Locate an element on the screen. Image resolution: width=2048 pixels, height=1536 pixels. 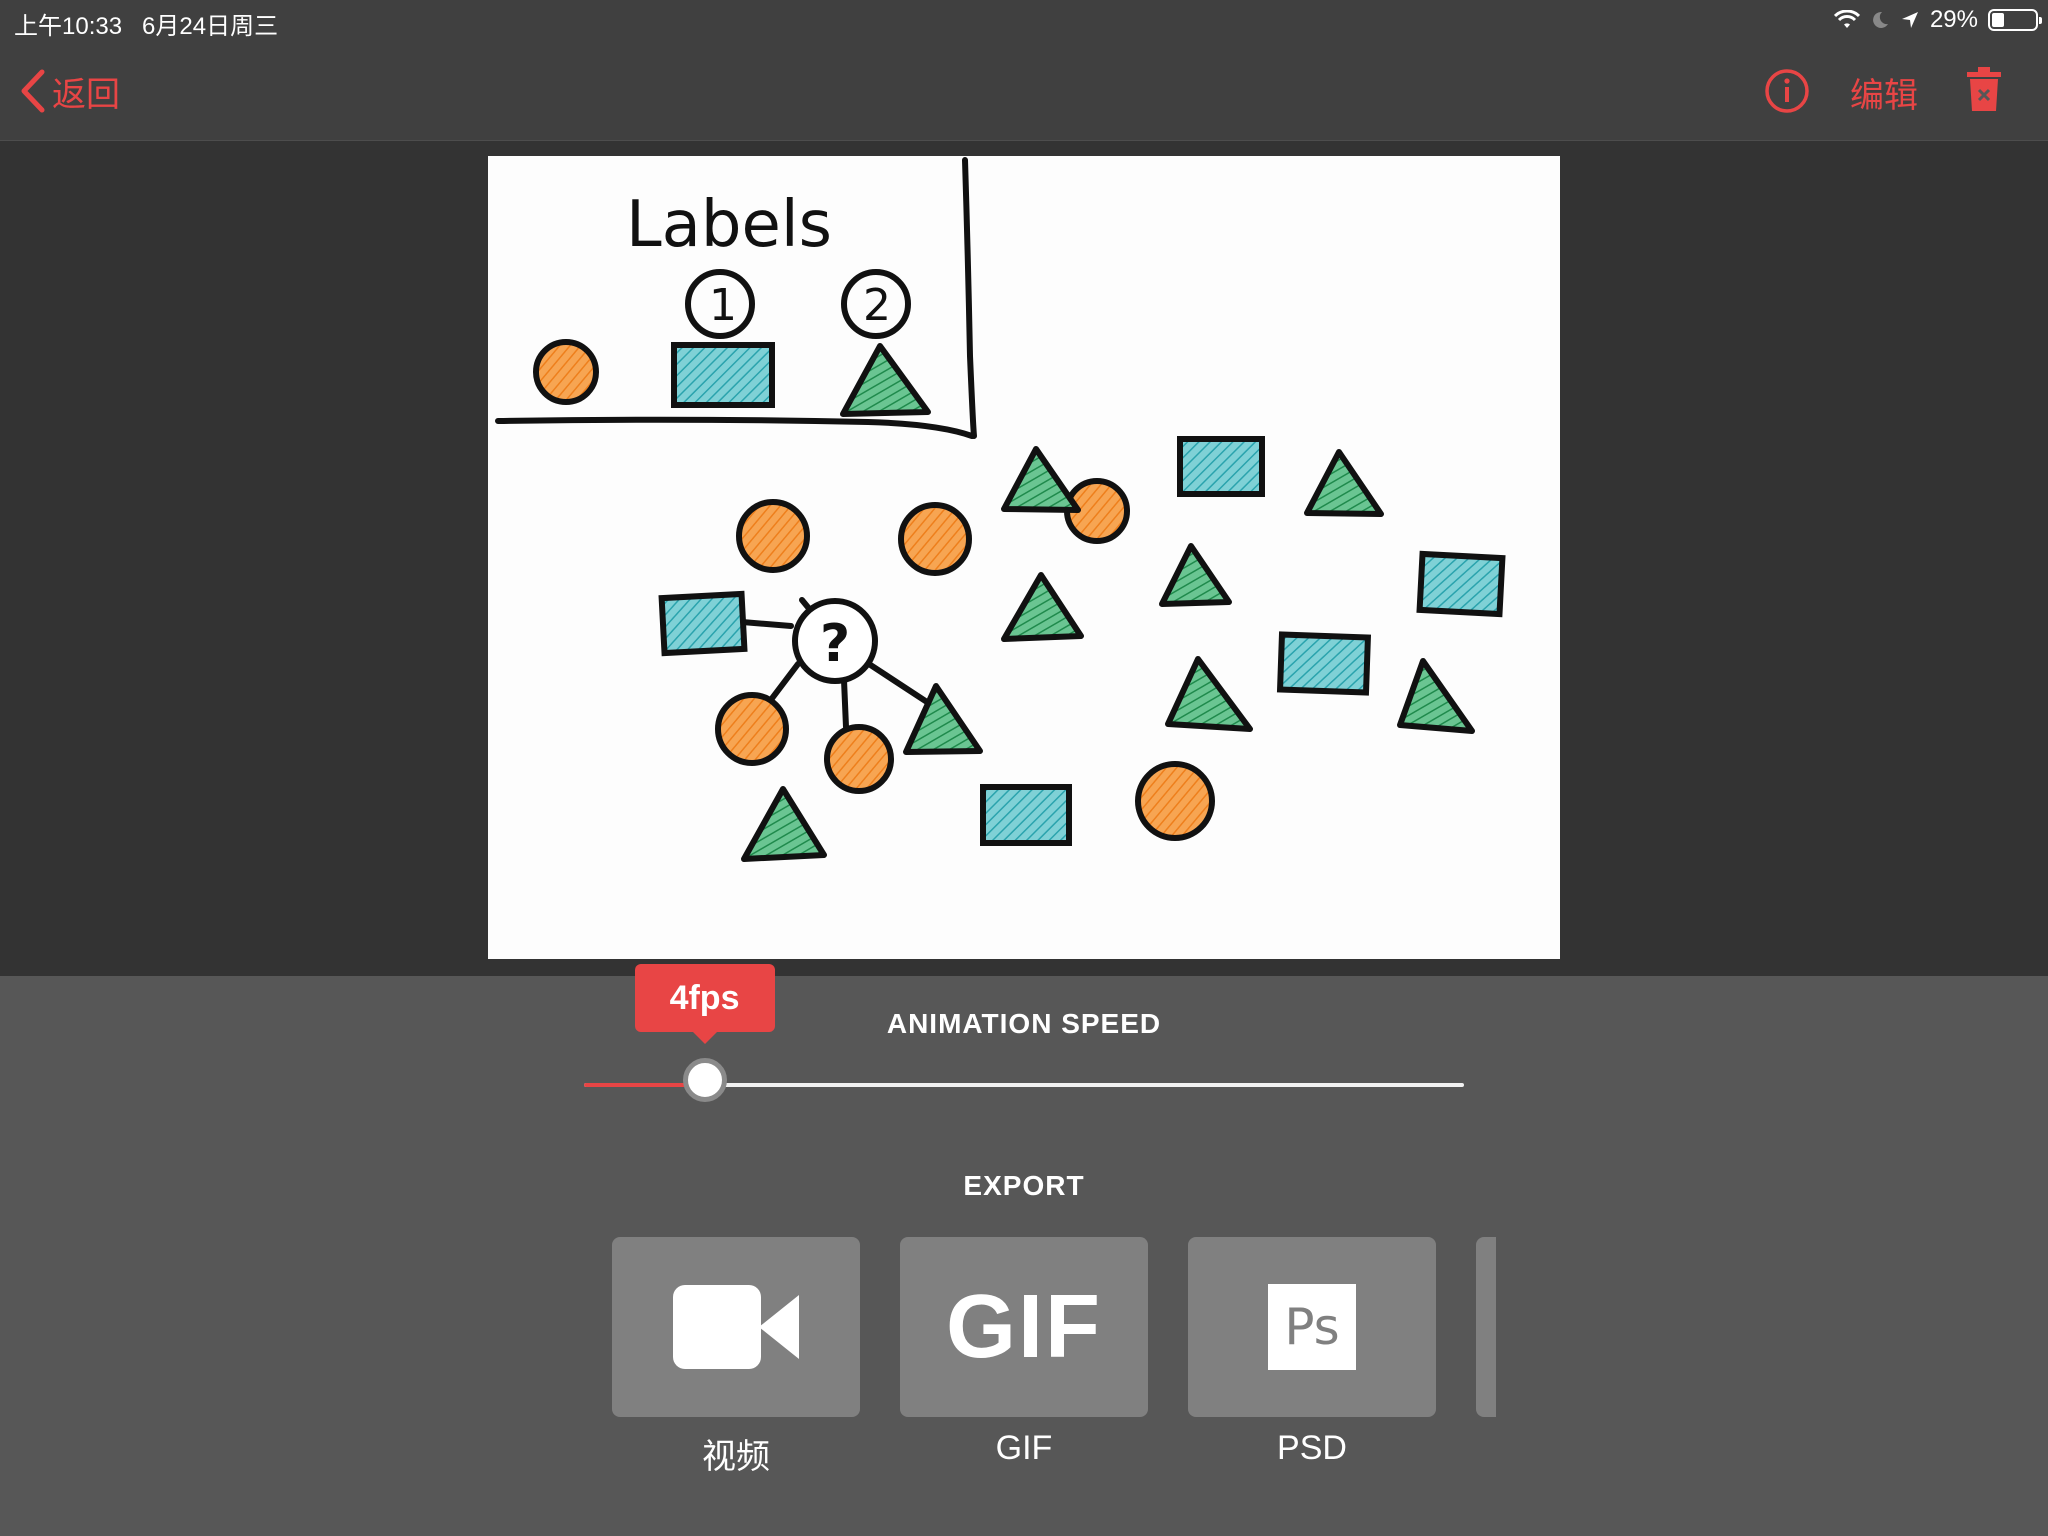
legend-teal-rectangle is located at coordinates (723, 375).